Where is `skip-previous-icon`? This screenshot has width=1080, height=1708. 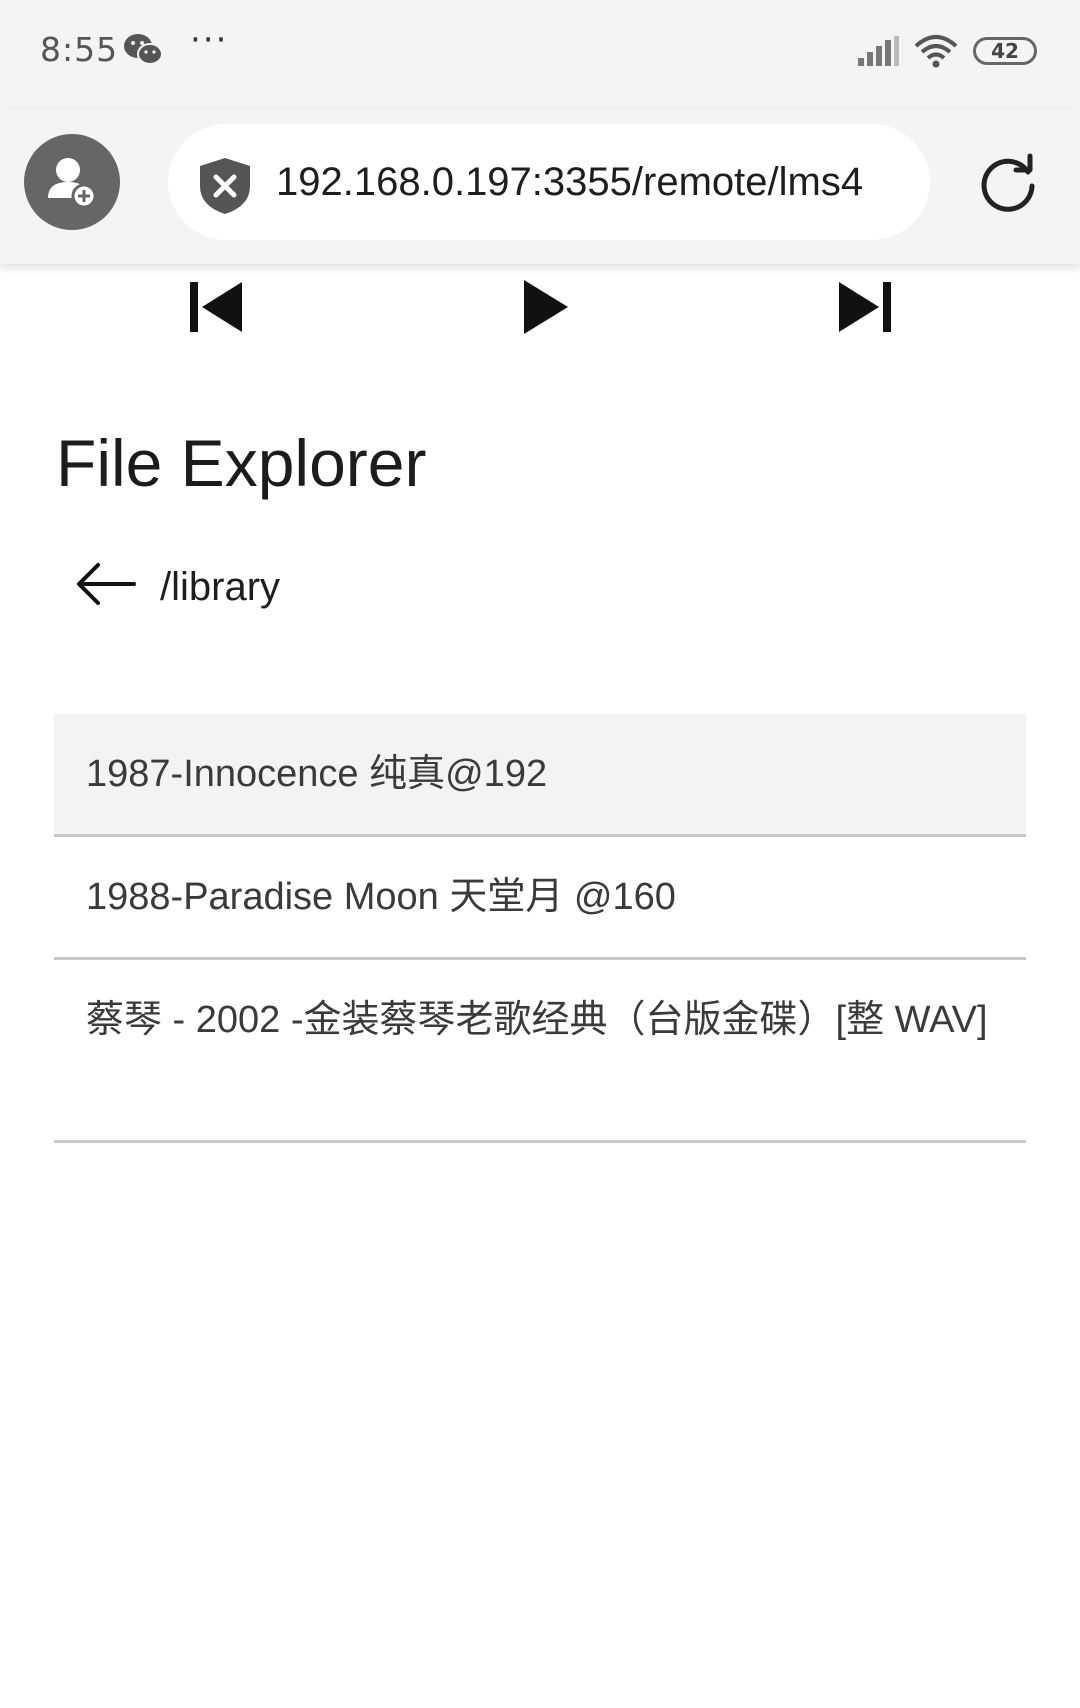
skip-previous-icon is located at coordinates (218, 307).